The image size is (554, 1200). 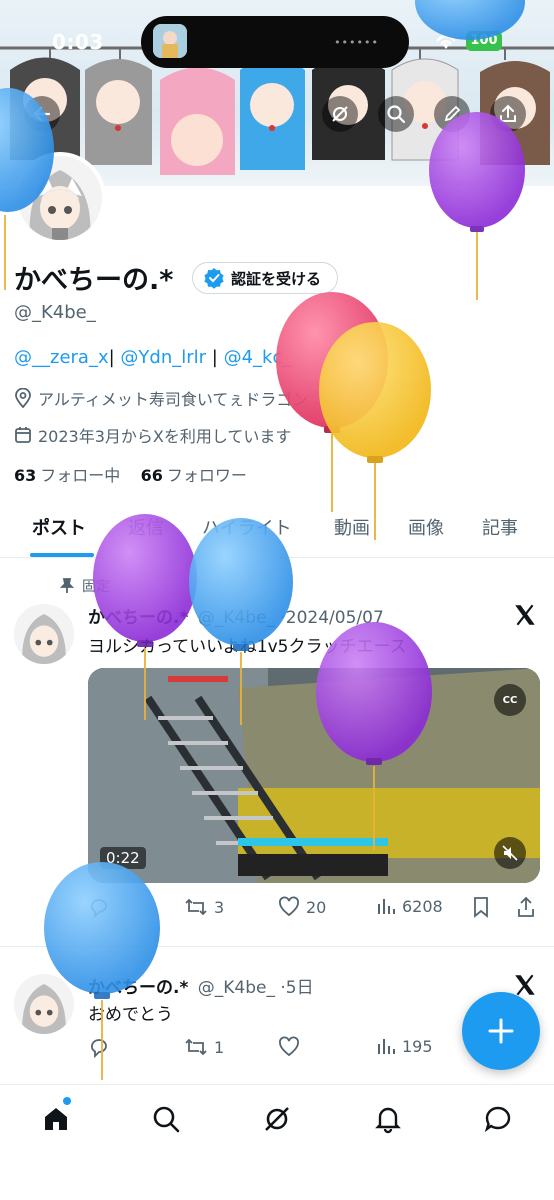 I want to click on tab-replies: 返信, so click(x=146, y=527).